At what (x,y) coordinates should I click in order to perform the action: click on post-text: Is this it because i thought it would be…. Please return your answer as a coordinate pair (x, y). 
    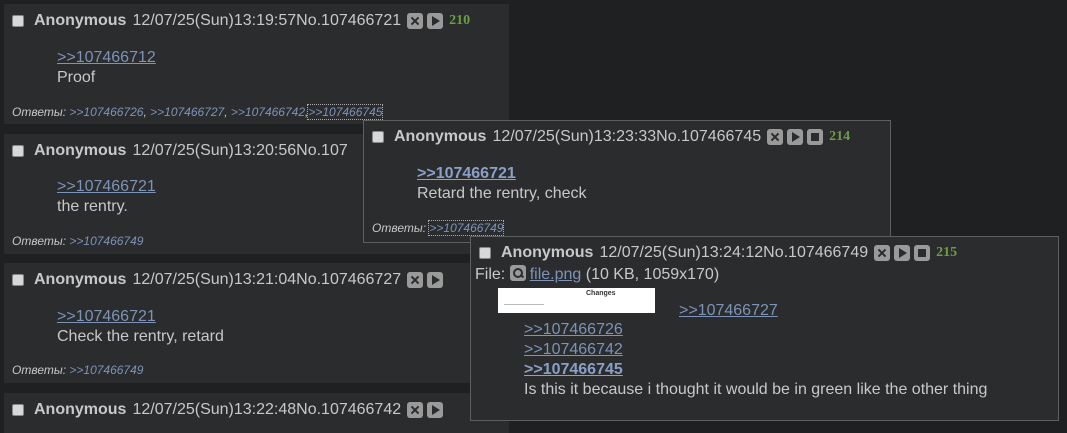
    Looking at the image, I should click on (756, 389).